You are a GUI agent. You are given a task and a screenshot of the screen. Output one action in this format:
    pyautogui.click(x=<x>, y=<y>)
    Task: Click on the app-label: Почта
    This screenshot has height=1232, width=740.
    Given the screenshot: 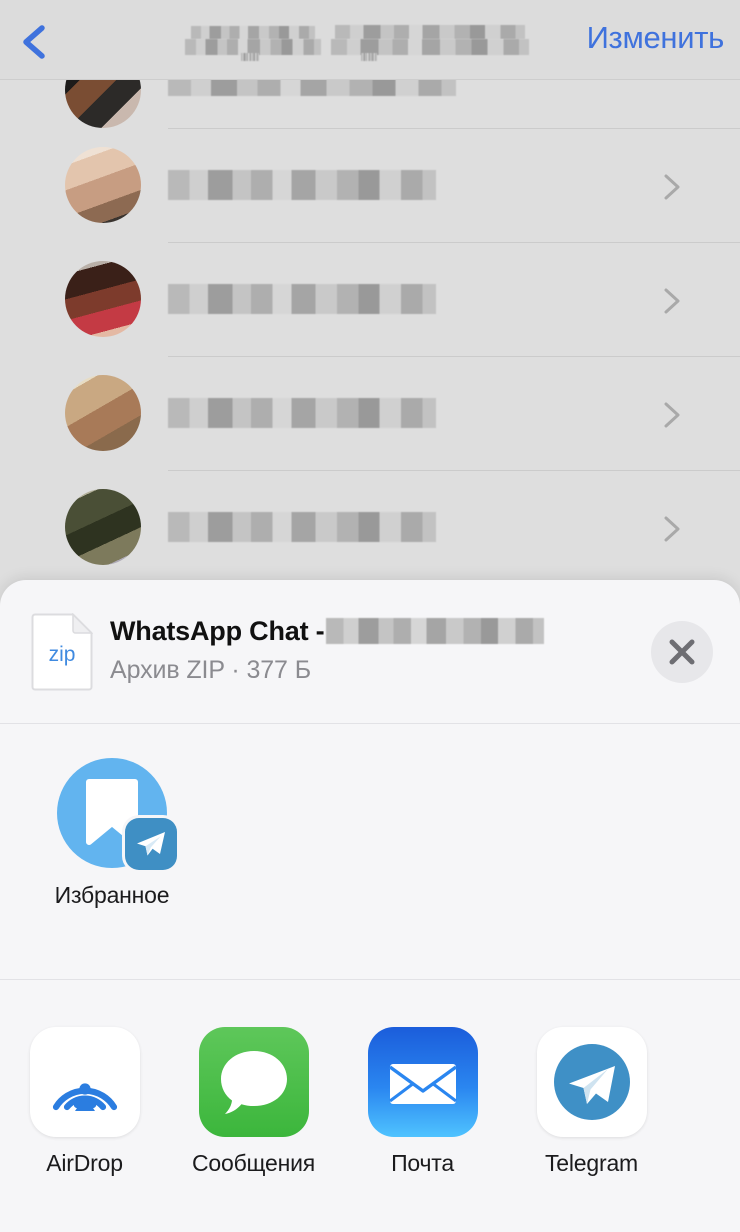 What is the action you would take?
    pyautogui.click(x=422, y=1163)
    